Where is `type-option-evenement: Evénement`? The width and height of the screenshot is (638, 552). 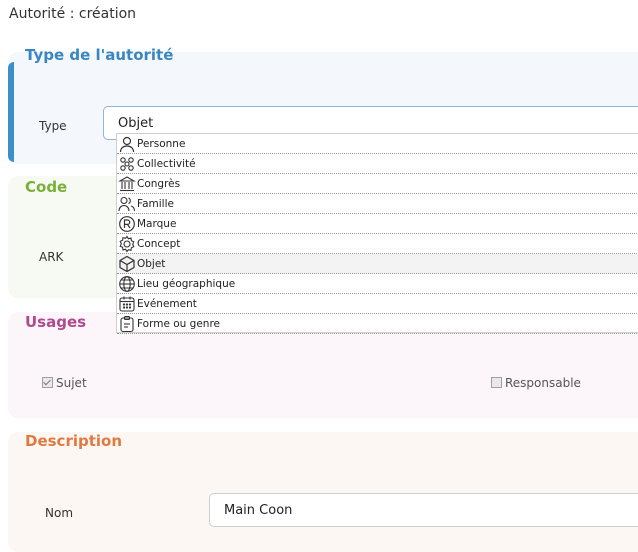
type-option-evenement: Evénement is located at coordinates (377, 304).